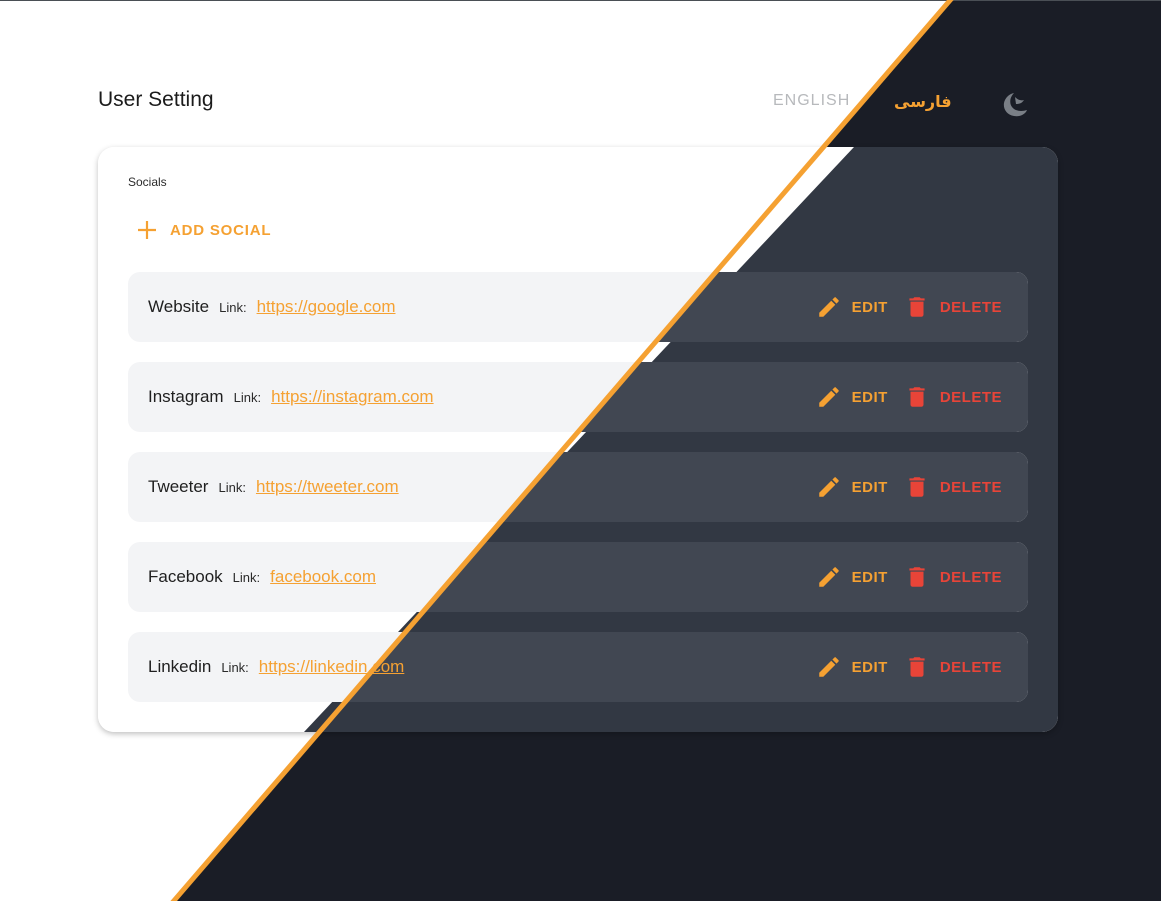 The image size is (1161, 901). I want to click on moon-icon, so click(1015, 105).